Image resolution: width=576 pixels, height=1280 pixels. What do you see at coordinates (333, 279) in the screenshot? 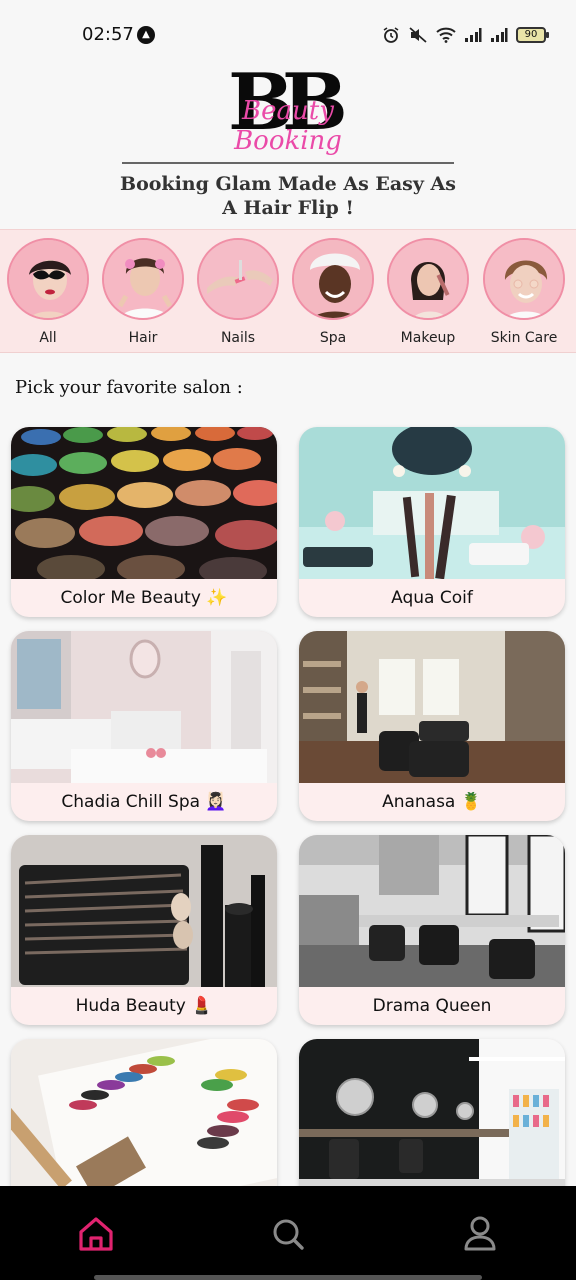
I see `category-spa-image` at bounding box center [333, 279].